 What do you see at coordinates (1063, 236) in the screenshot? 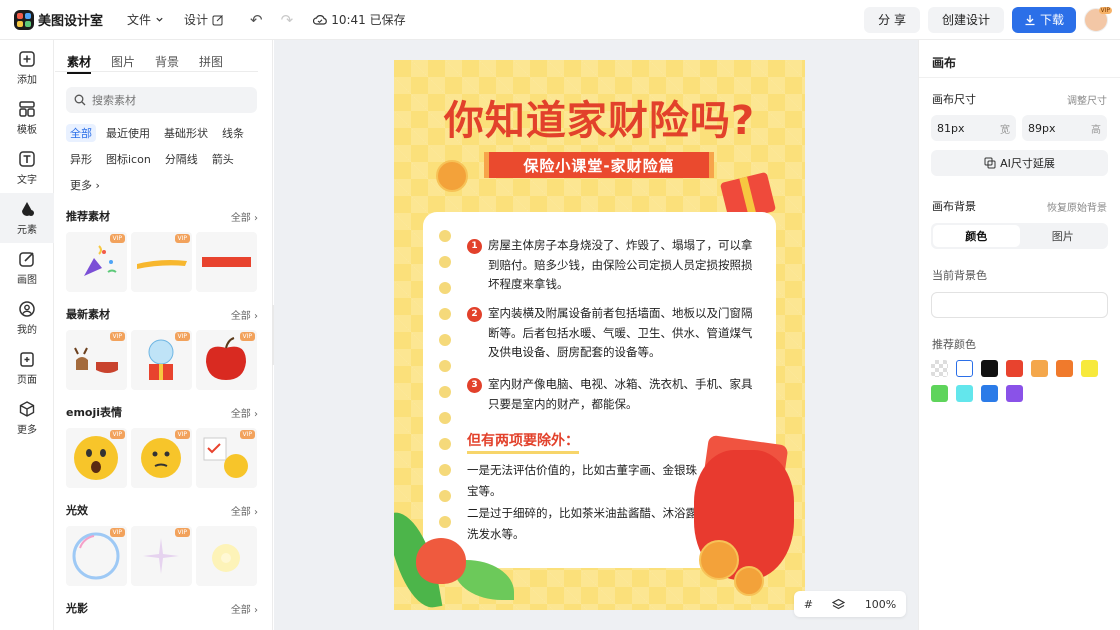
I see `segment-image: 图片` at bounding box center [1063, 236].